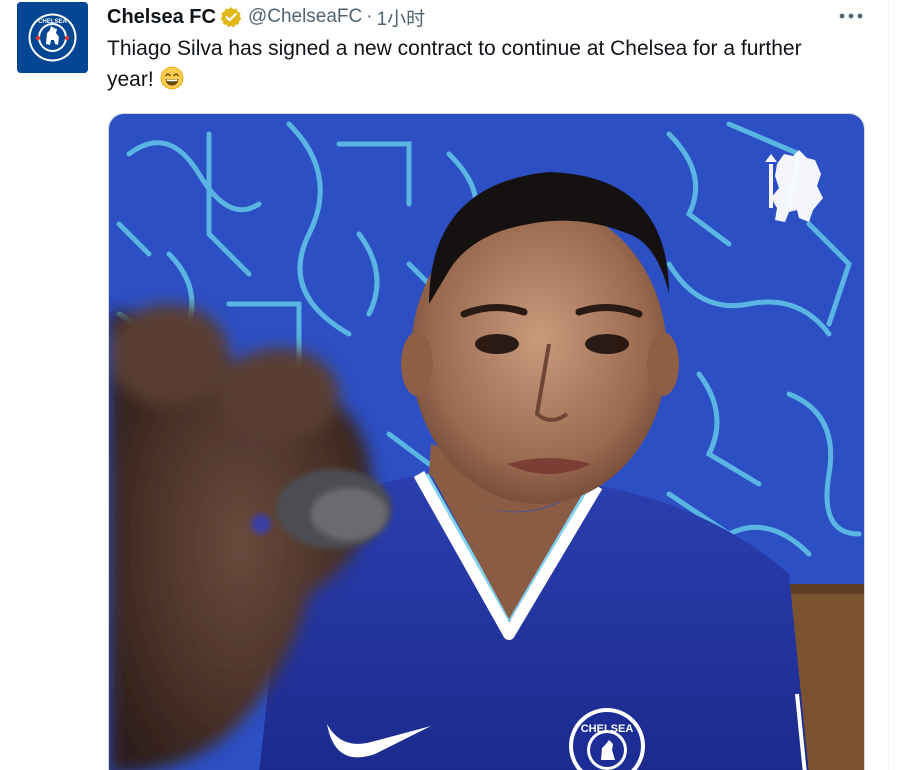  I want to click on timeline-border, so click(888, 385).